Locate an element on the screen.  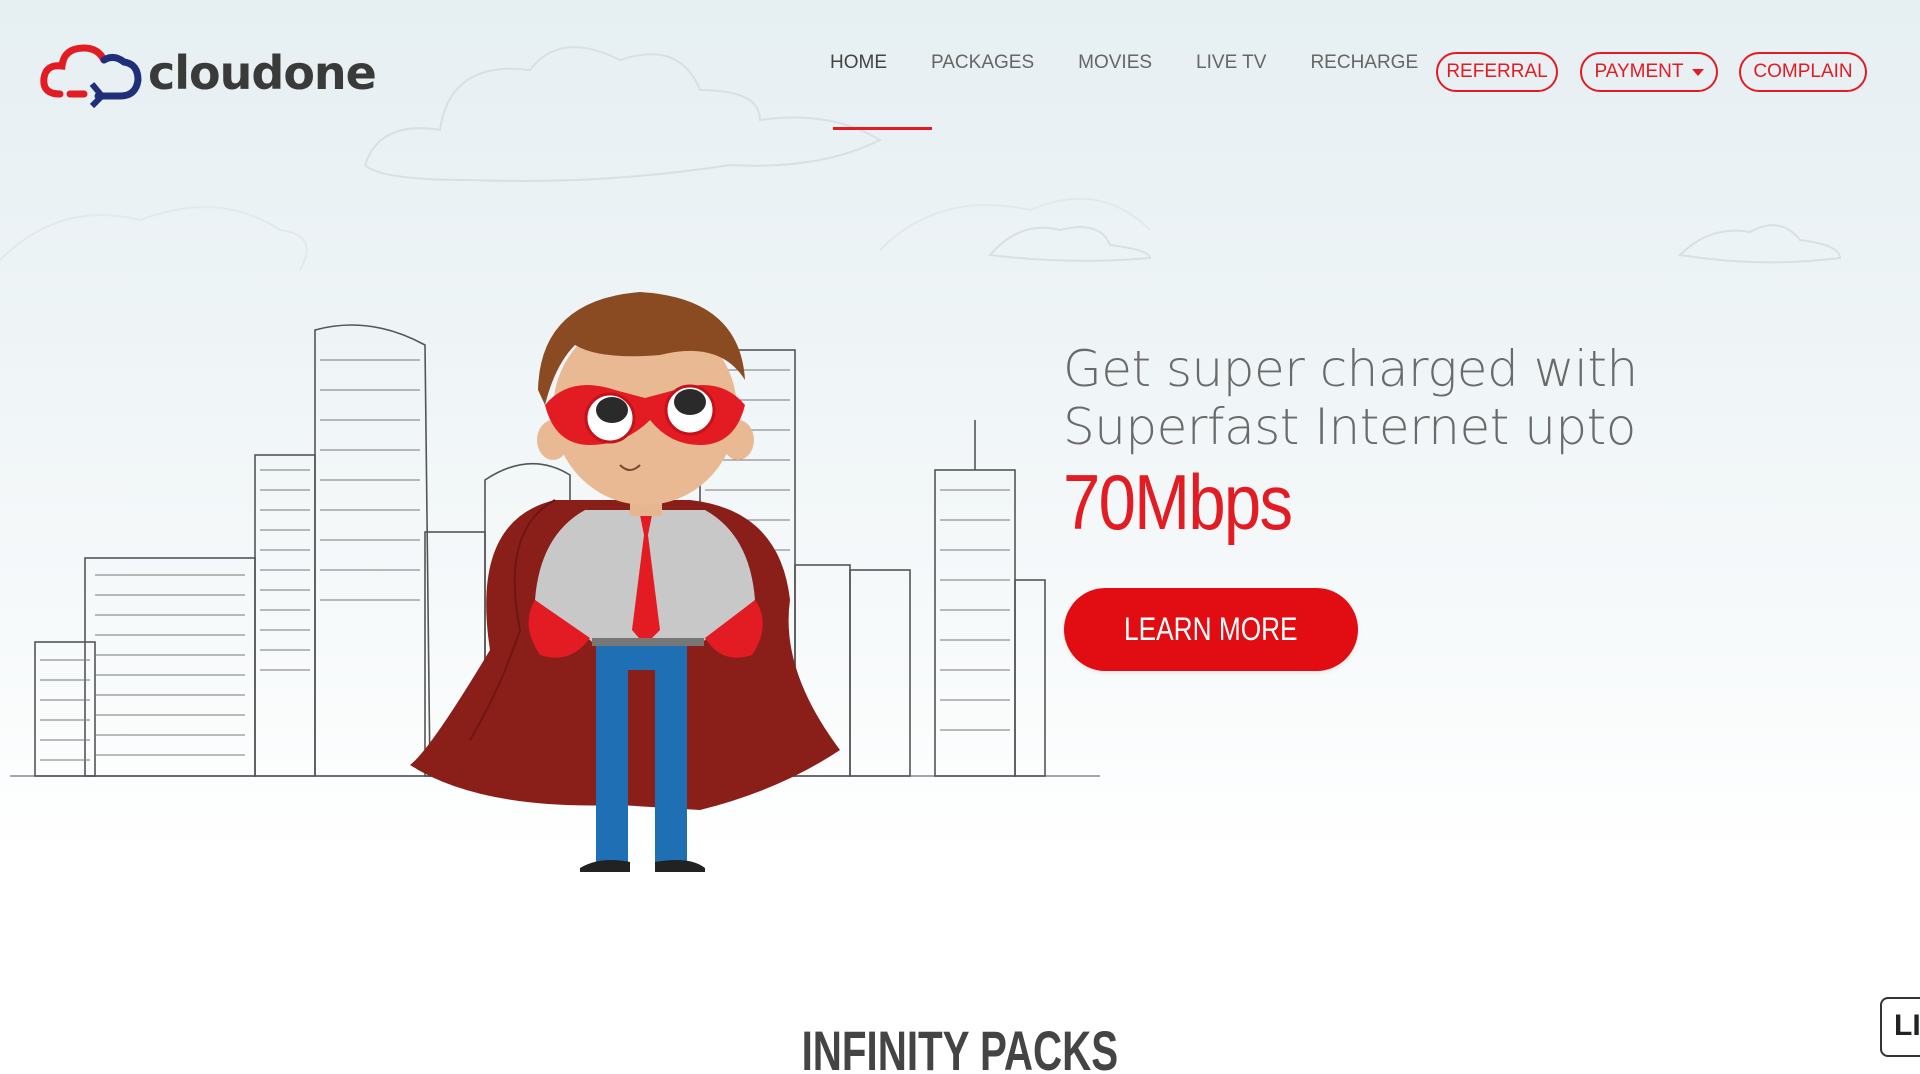
nav-movies: MOVIES is located at coordinates (1115, 63).